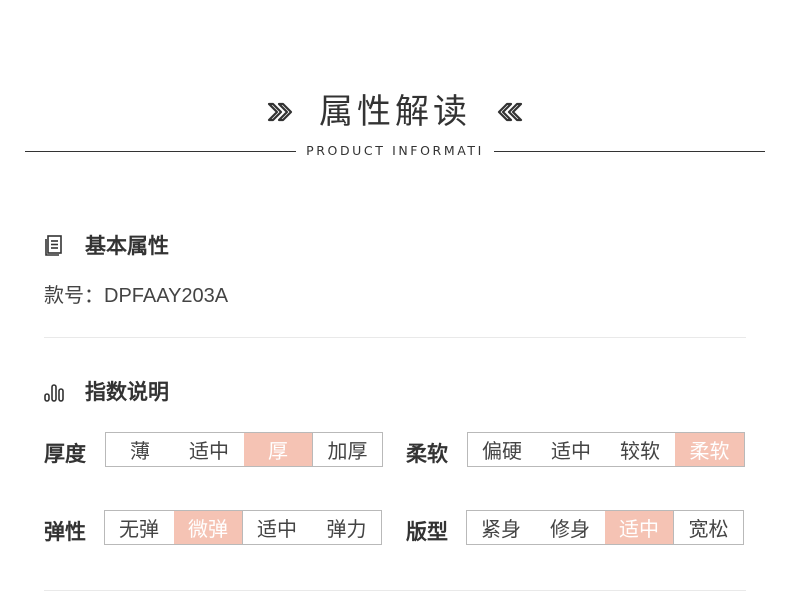 The image size is (790, 591). Describe the element at coordinates (136, 296) in the screenshot. I see `style-number: 款号：DPFAAY203A` at that location.